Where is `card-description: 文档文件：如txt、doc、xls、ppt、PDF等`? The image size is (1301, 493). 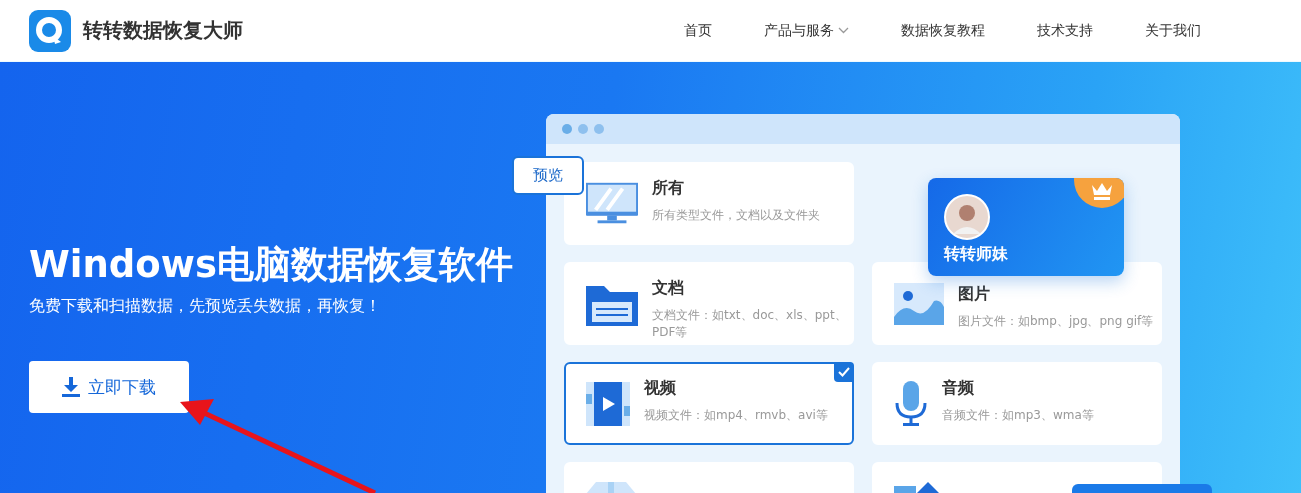
card-description: 文档文件：如txt、doc、xls、ppt、PDF等 is located at coordinates (750, 324).